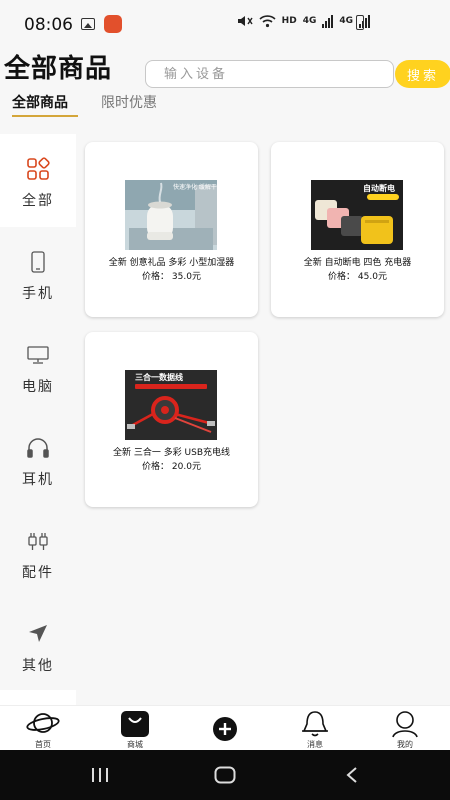  Describe the element at coordinates (38, 448) in the screenshot. I see `headphones-icon` at that location.